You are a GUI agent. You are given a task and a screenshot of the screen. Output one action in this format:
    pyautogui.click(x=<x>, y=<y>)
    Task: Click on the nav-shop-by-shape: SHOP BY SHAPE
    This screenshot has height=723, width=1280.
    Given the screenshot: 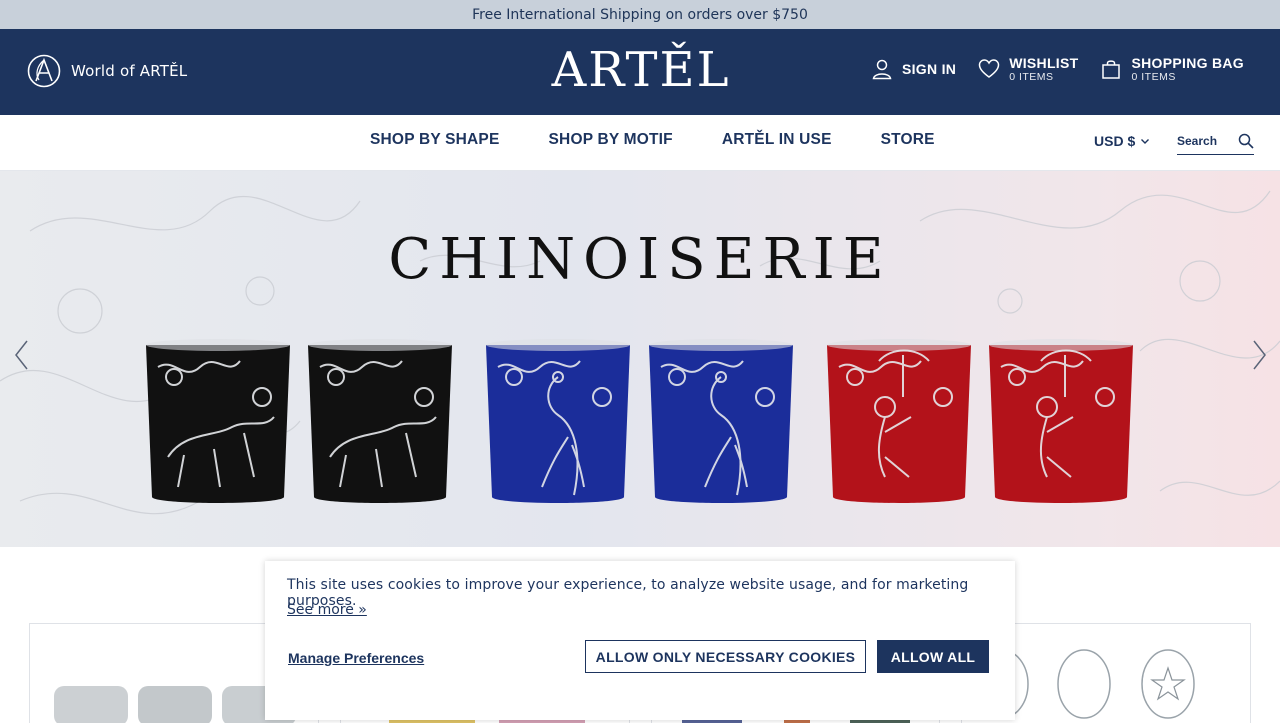 What is the action you would take?
    pyautogui.click(x=435, y=140)
    